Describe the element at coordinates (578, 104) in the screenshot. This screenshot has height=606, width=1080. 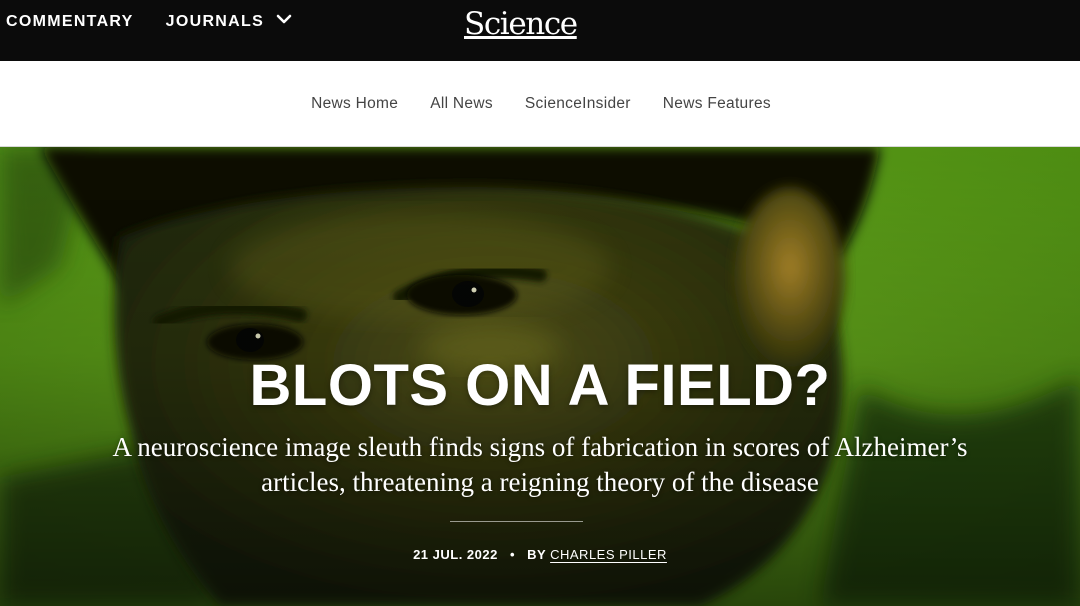
I see `subnav-scienceinsider: ScienceInsider` at that location.